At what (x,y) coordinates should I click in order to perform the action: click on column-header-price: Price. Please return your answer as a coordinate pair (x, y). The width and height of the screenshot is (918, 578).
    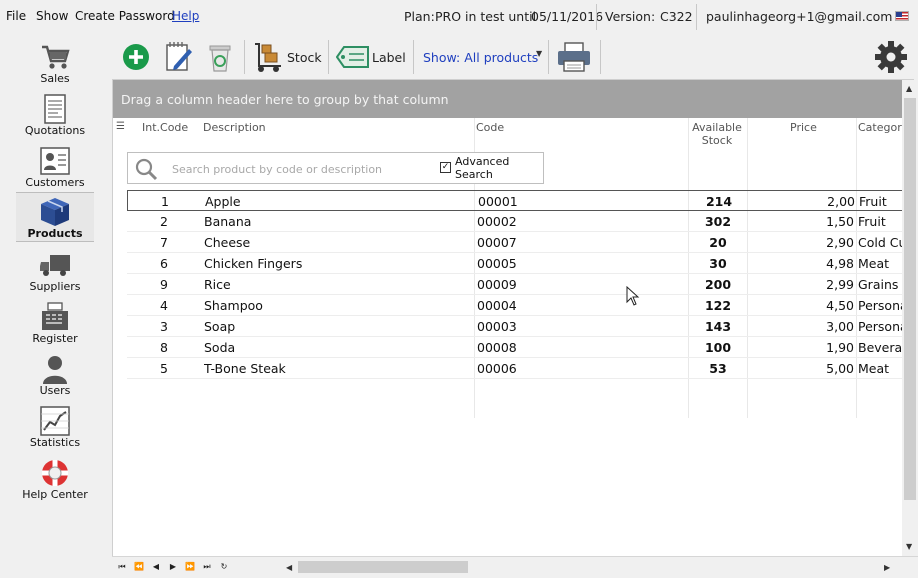
    Looking at the image, I should click on (803, 127).